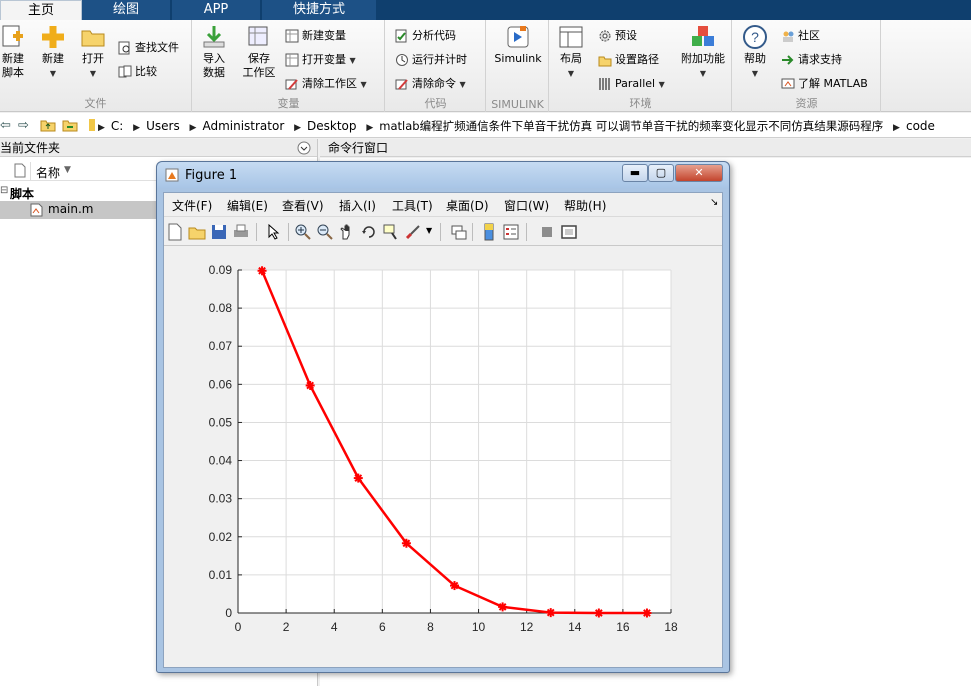  I want to click on simulink-button: Simulink, so click(518, 45).